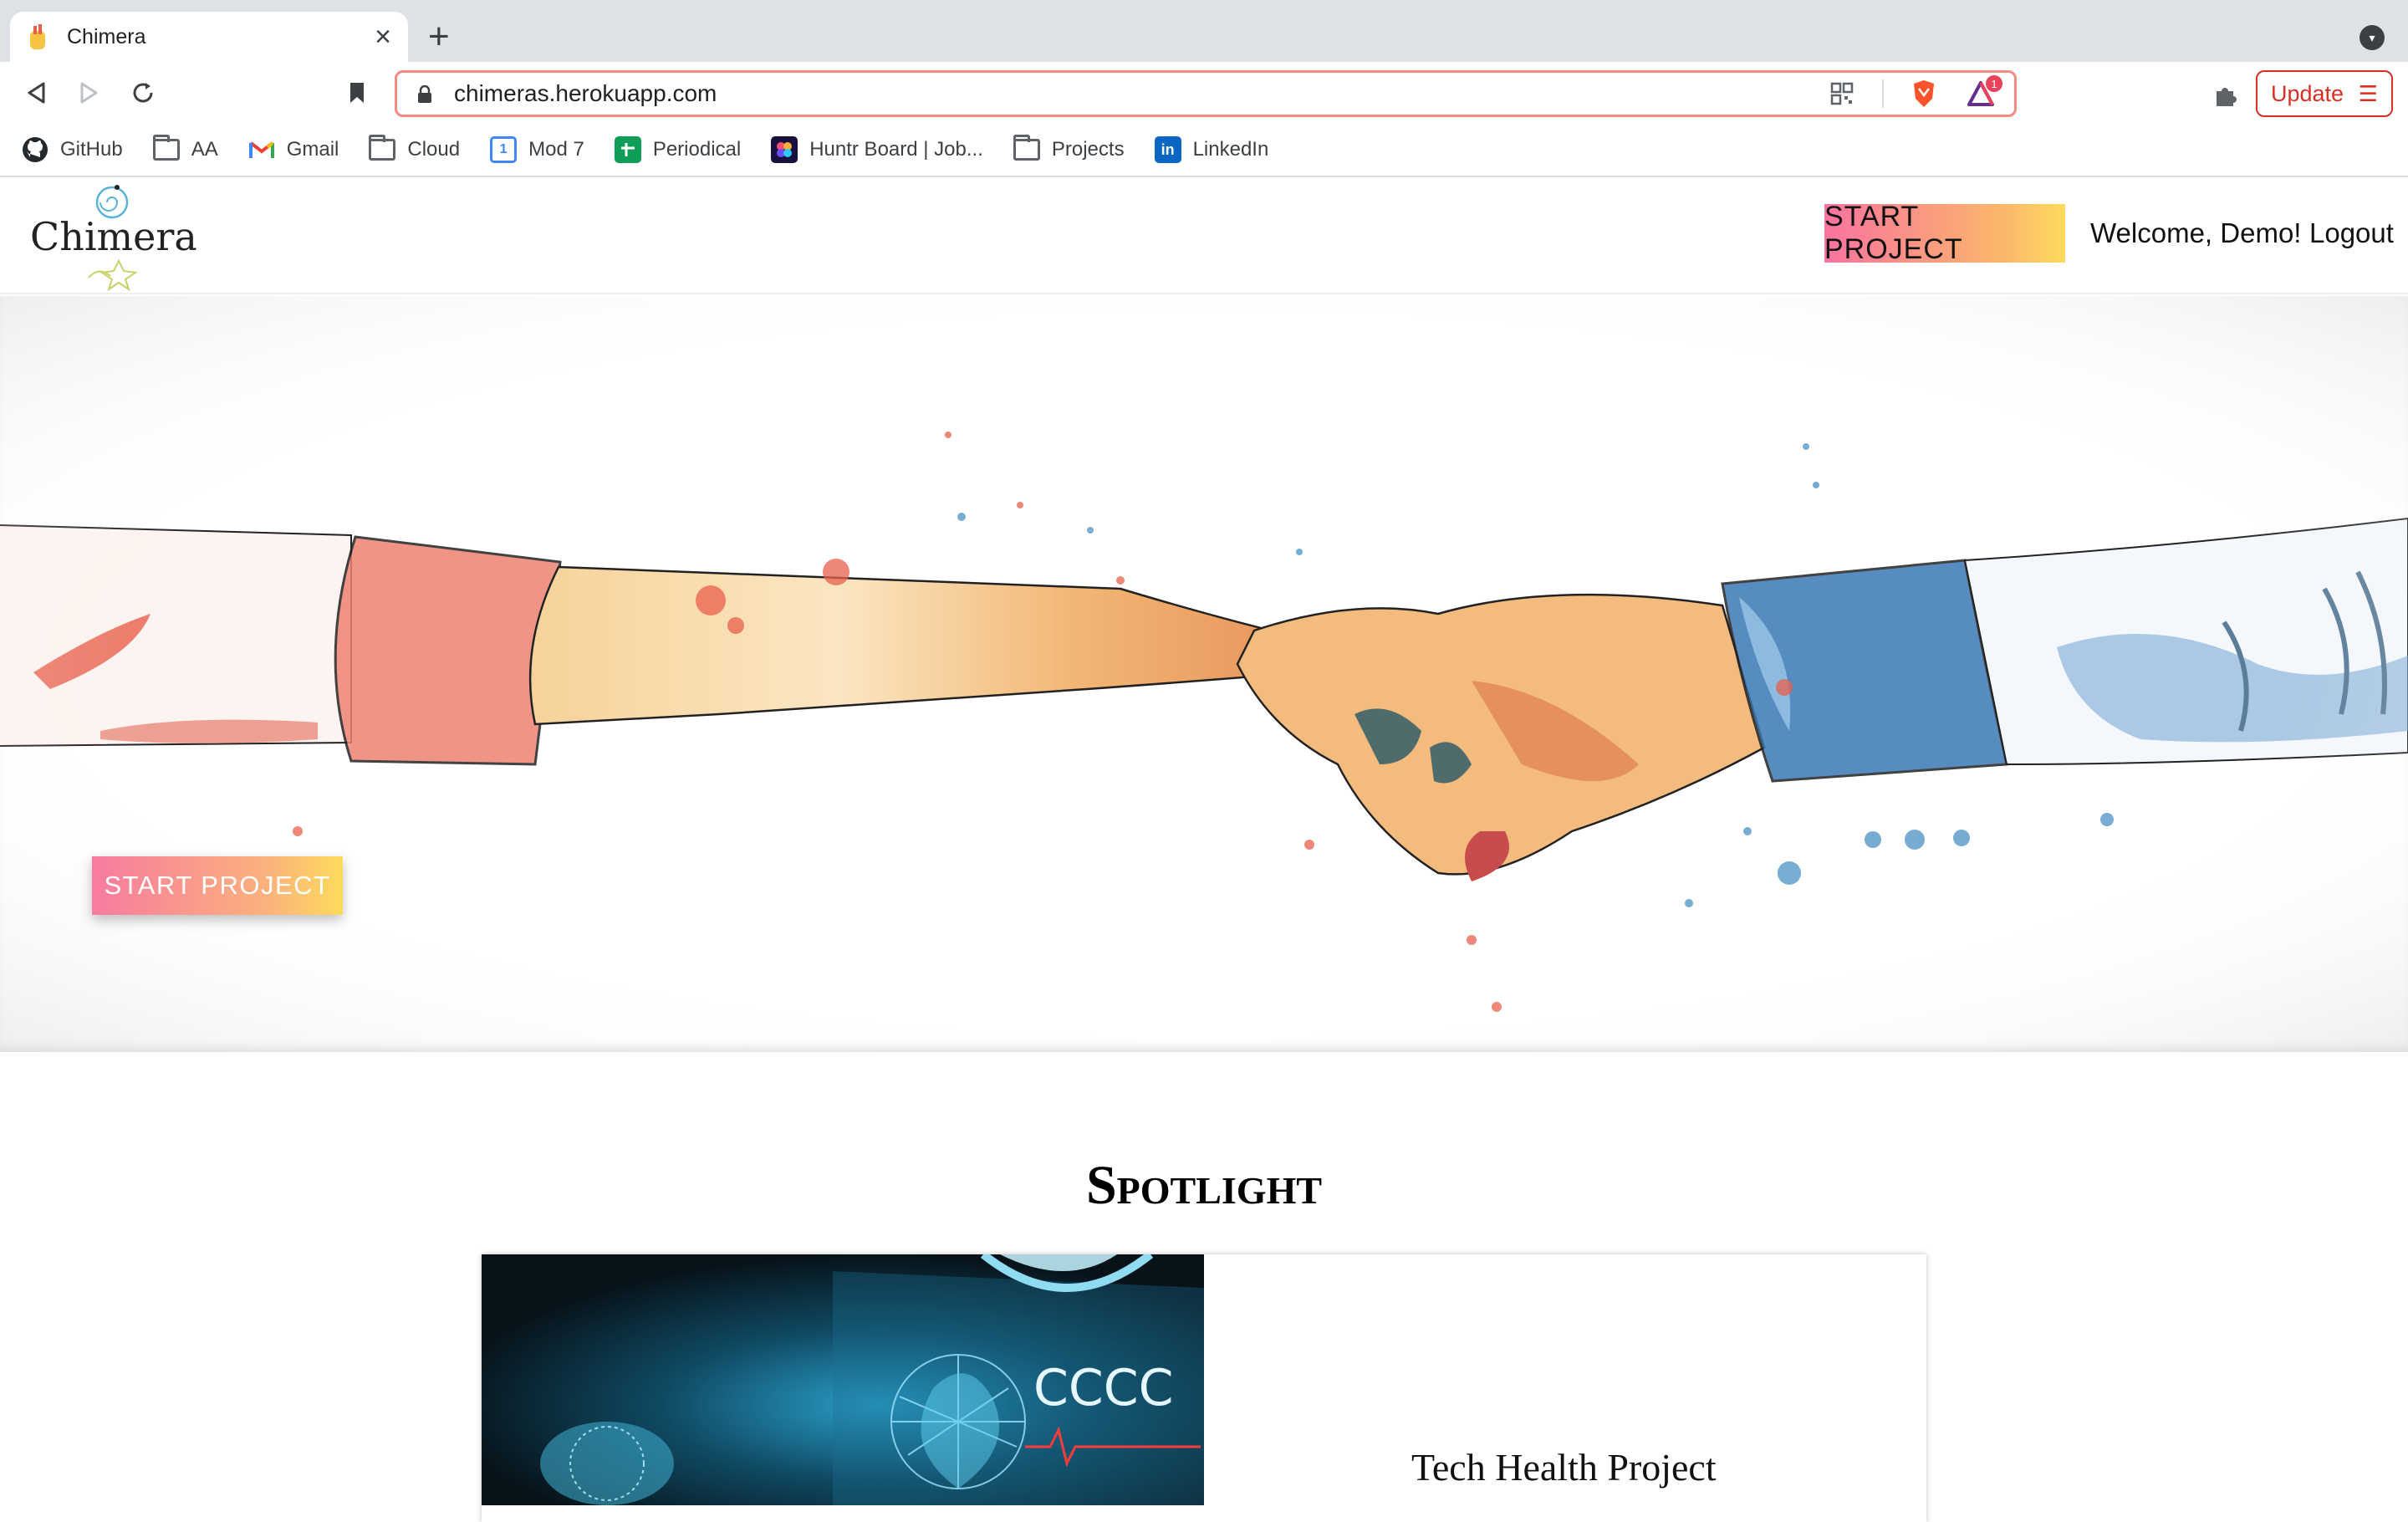 Image resolution: width=2408 pixels, height=1522 pixels. I want to click on qr-code-icon, so click(1842, 93).